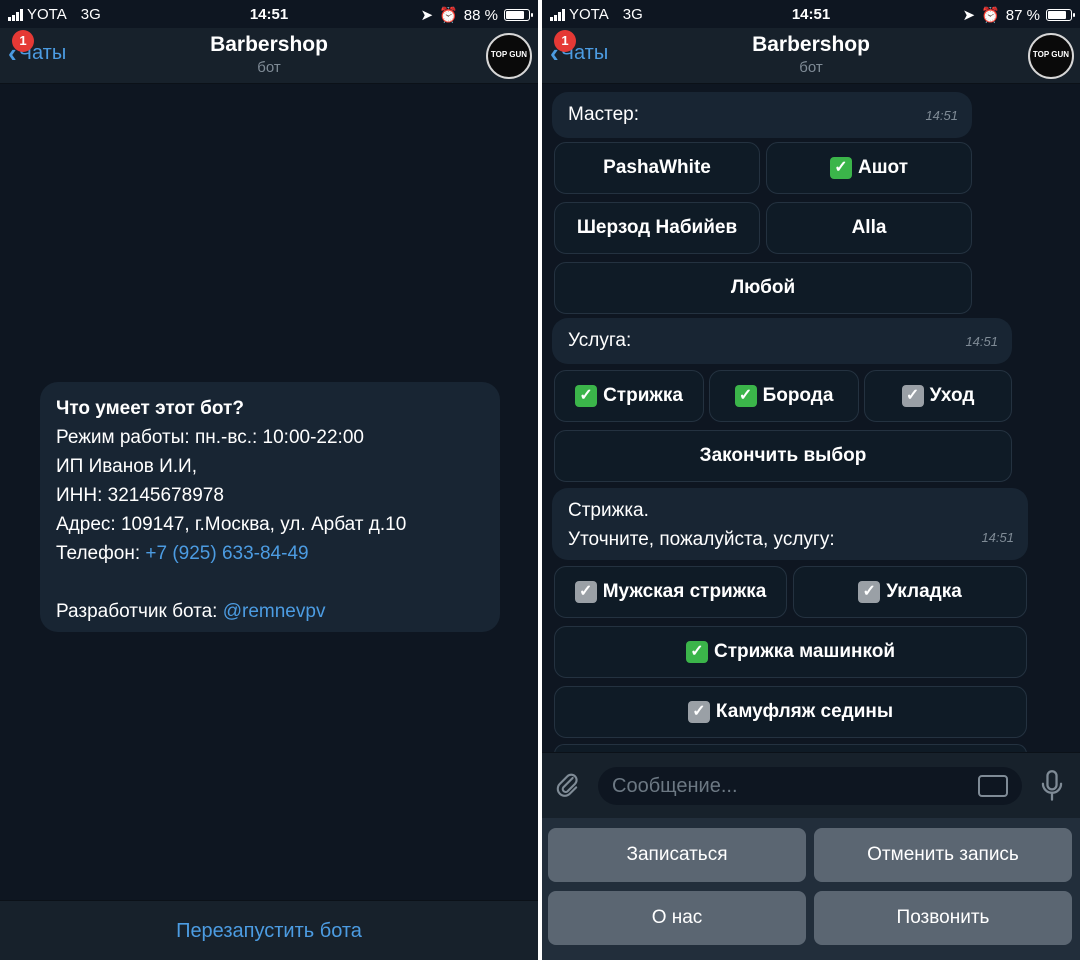 Image resolution: width=1080 pixels, height=960 pixels. What do you see at coordinates (600, 340) in the screenshot?
I see `message-text: Услуга:` at bounding box center [600, 340].